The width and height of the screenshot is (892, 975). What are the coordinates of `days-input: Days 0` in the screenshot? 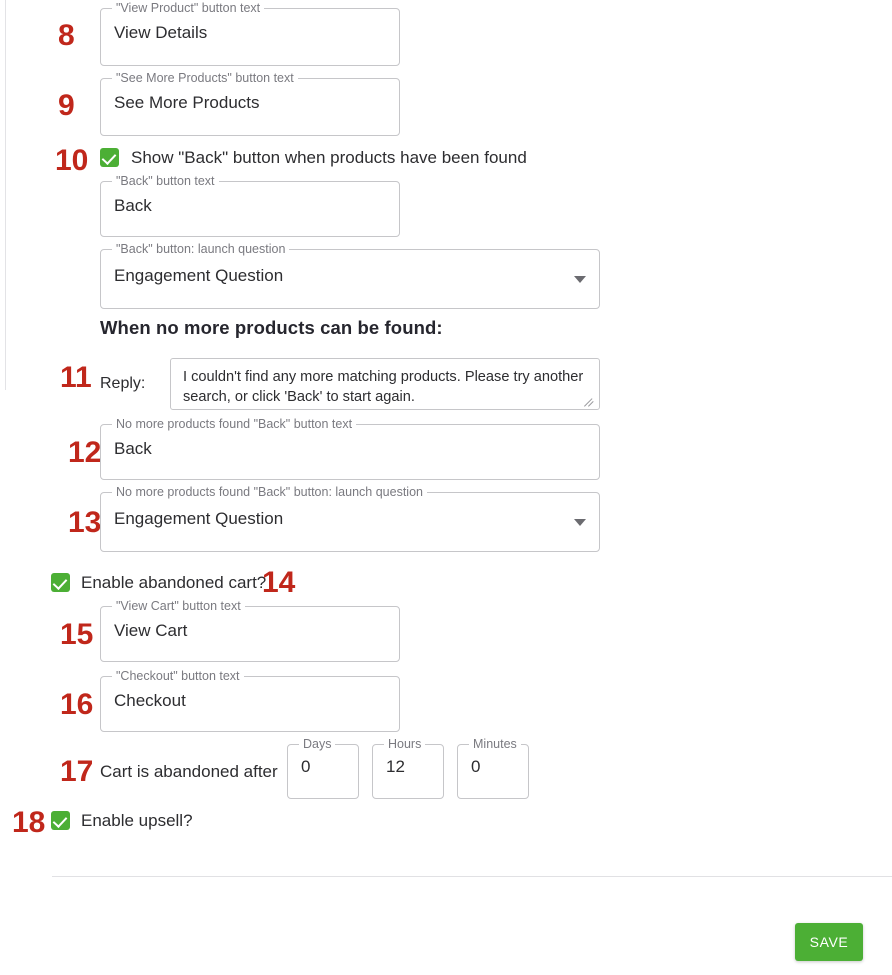 It's located at (323, 768).